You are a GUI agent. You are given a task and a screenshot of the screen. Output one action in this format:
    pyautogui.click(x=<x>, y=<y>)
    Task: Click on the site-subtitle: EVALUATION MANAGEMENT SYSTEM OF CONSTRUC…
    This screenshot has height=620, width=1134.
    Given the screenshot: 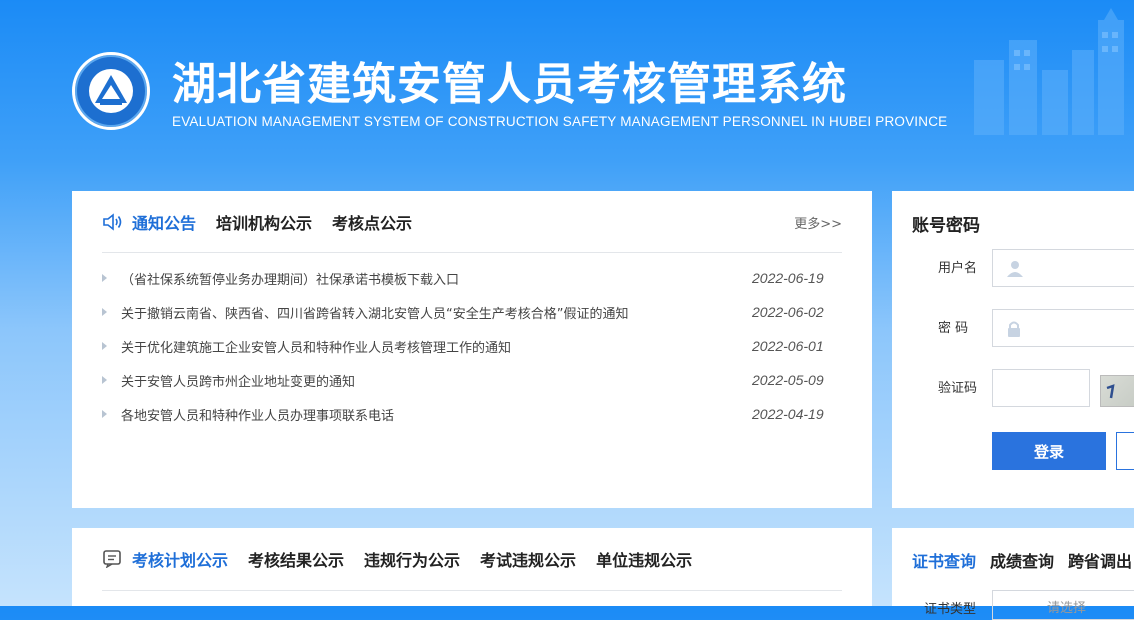 What is the action you would take?
    pyautogui.click(x=560, y=121)
    